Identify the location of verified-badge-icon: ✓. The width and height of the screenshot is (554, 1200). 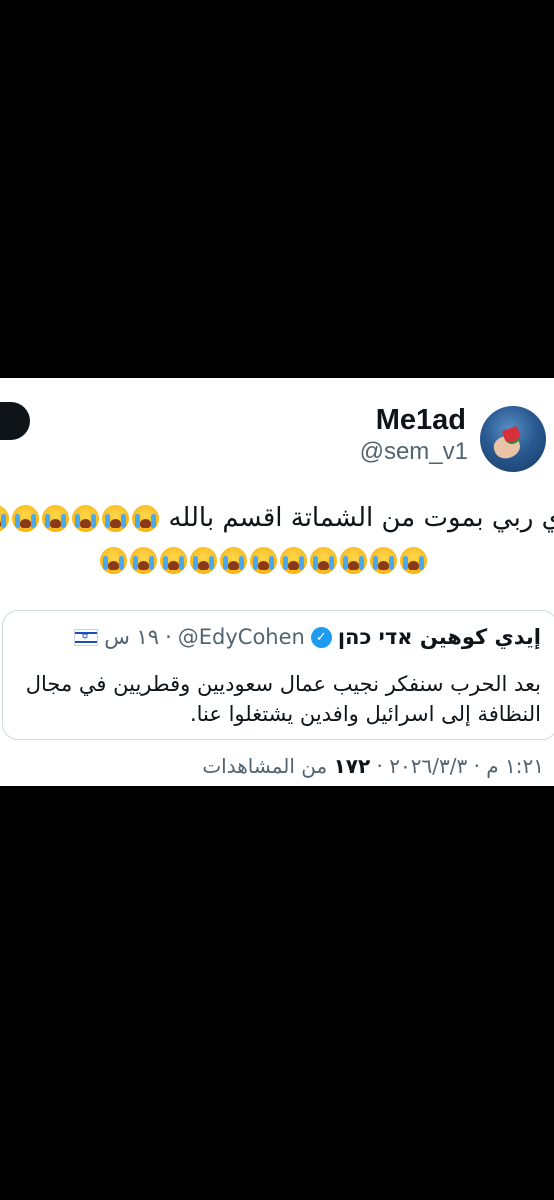
(321, 637).